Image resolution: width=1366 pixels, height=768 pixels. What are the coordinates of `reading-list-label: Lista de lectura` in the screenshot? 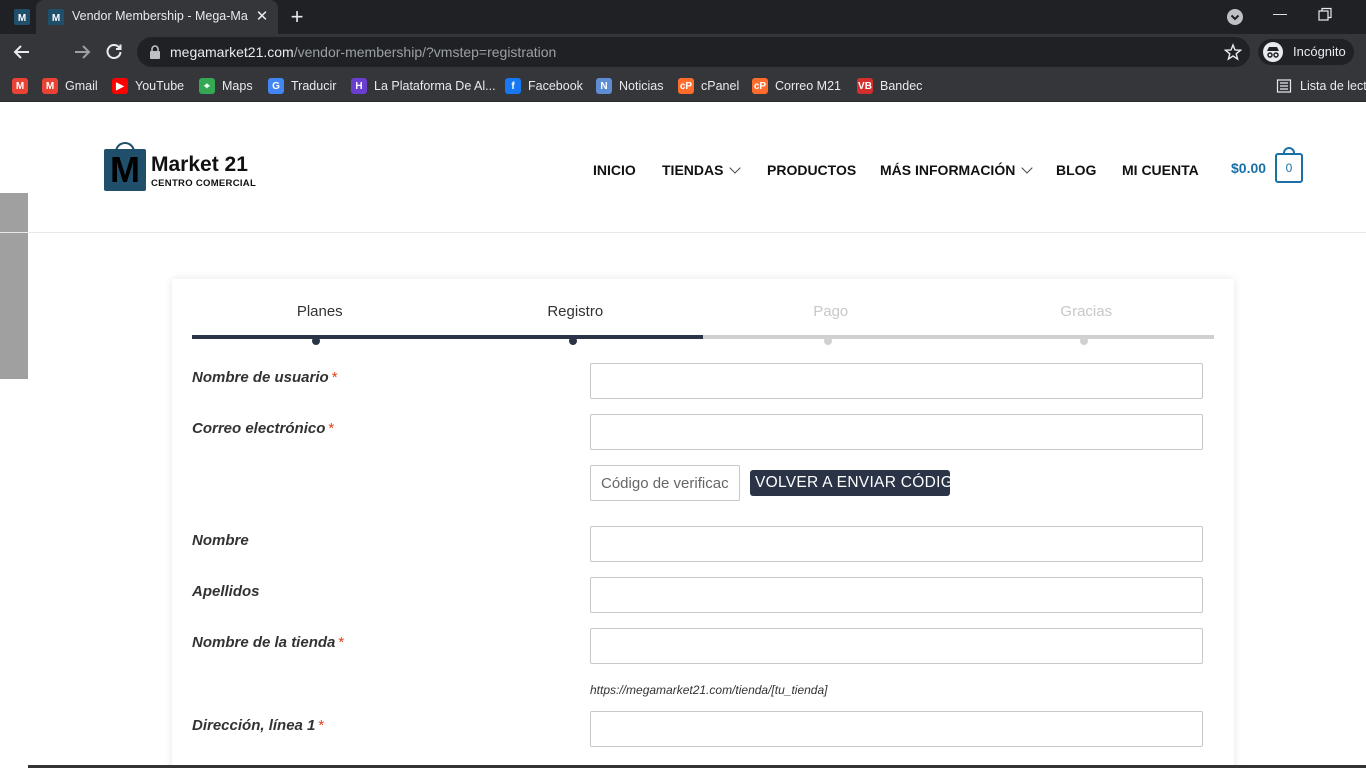 It's located at (1333, 86).